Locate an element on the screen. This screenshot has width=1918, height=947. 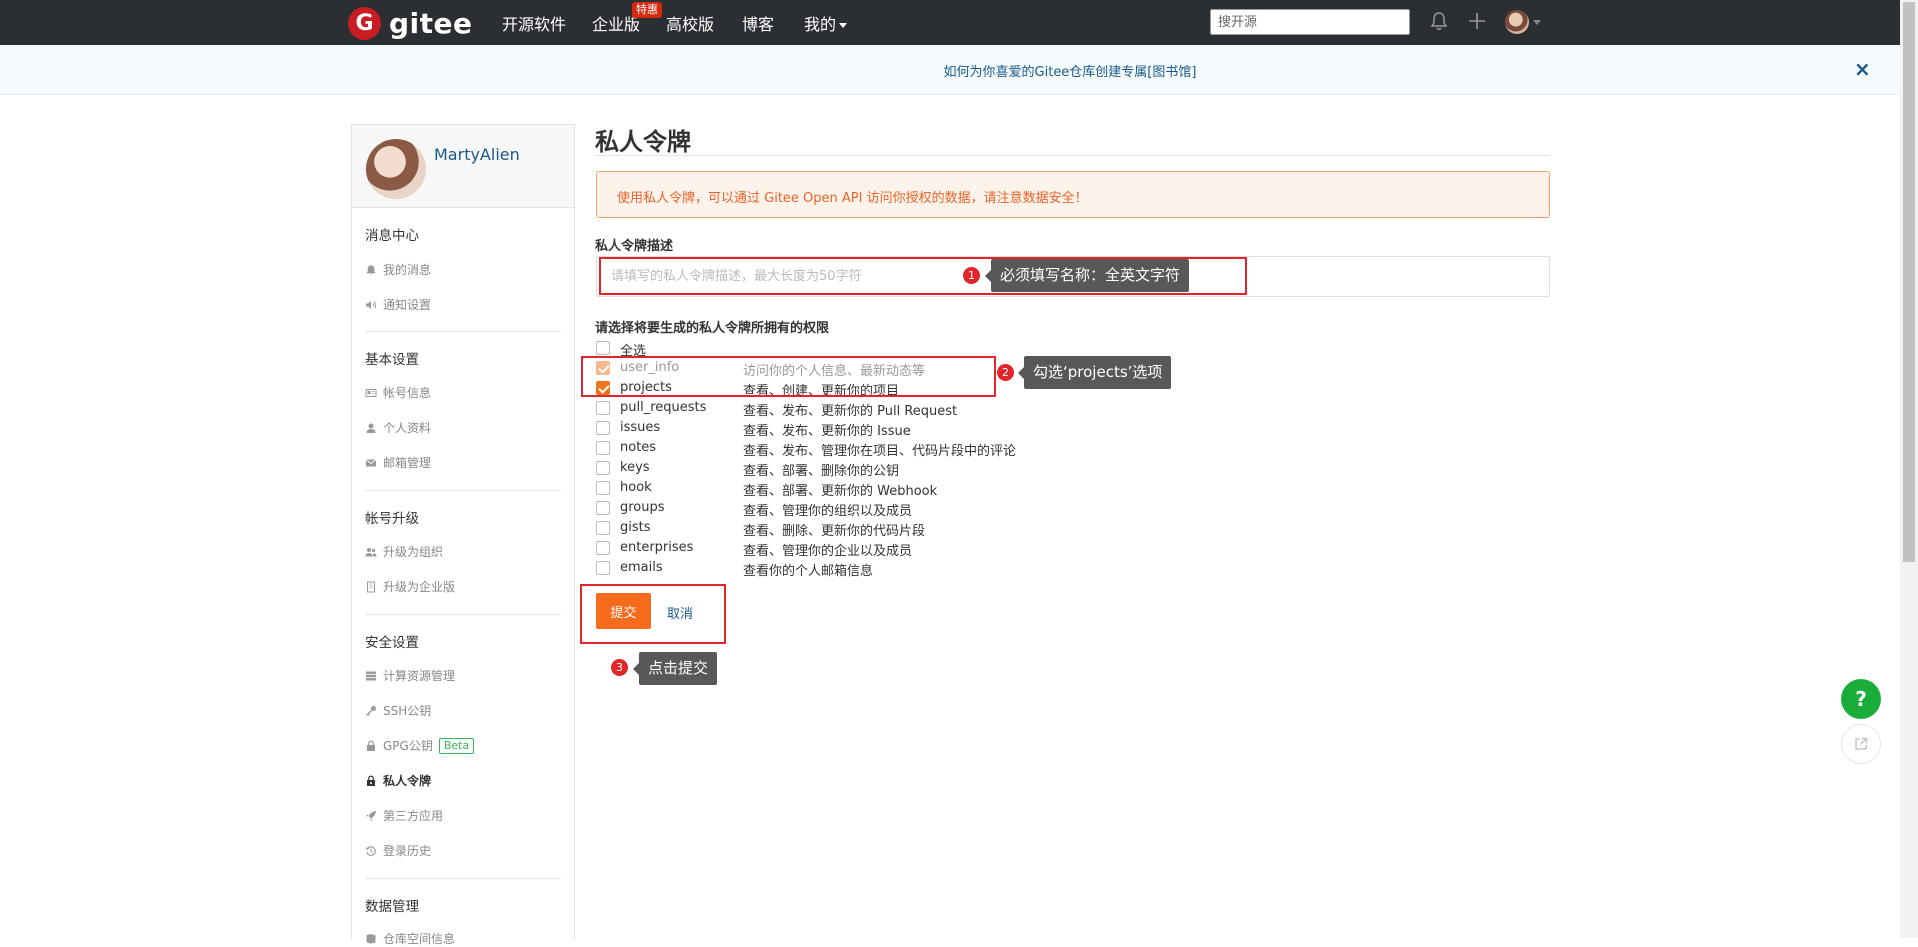
permission-row-issues: issues 查看、发布、更新你的 Issue is located at coordinates (753, 428).